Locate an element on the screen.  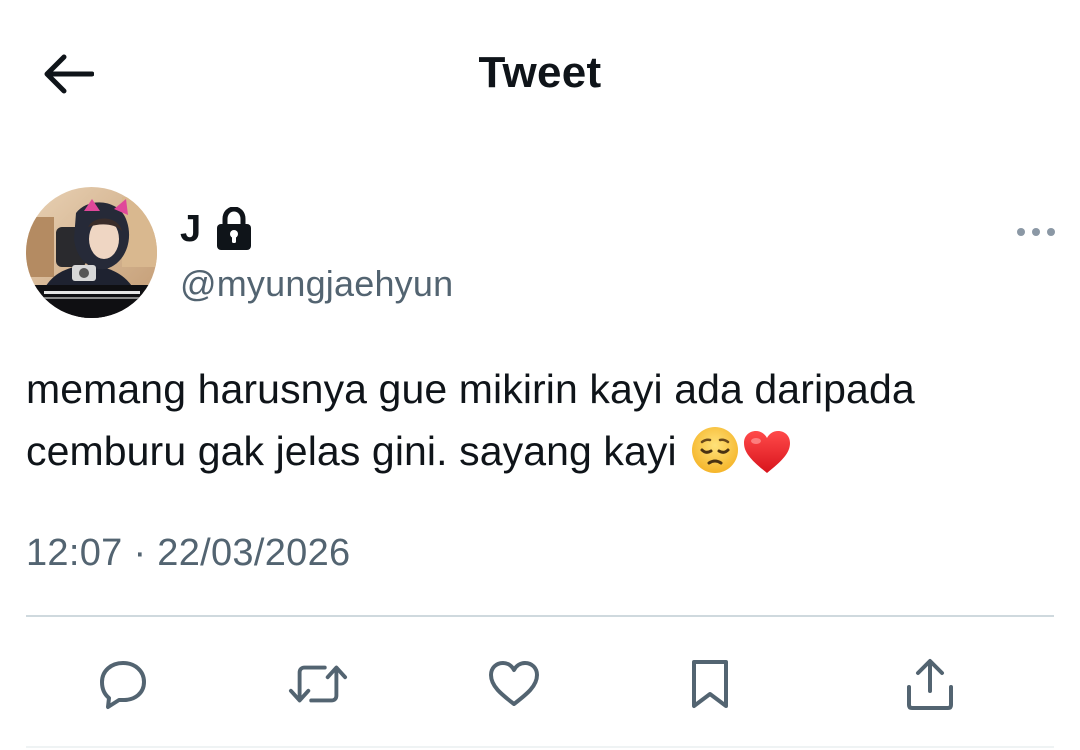
tweet-text-line-2-text: cemburu gak jelas gini. sayang kayi is located at coordinates (357, 451).